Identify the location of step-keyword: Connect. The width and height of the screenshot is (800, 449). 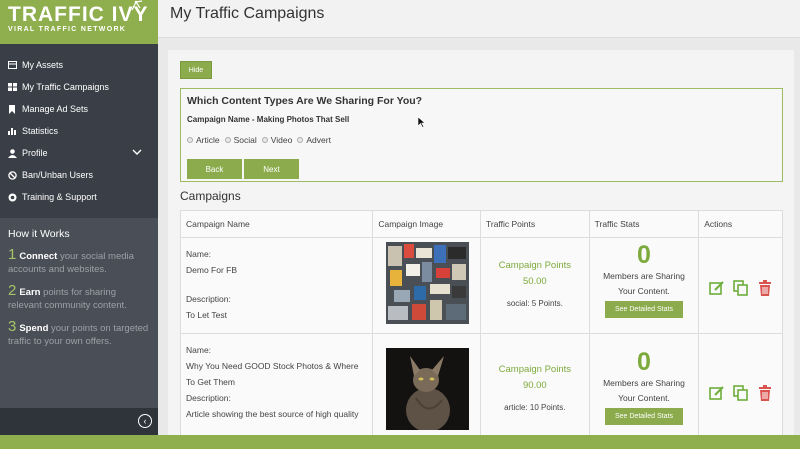
(38, 256).